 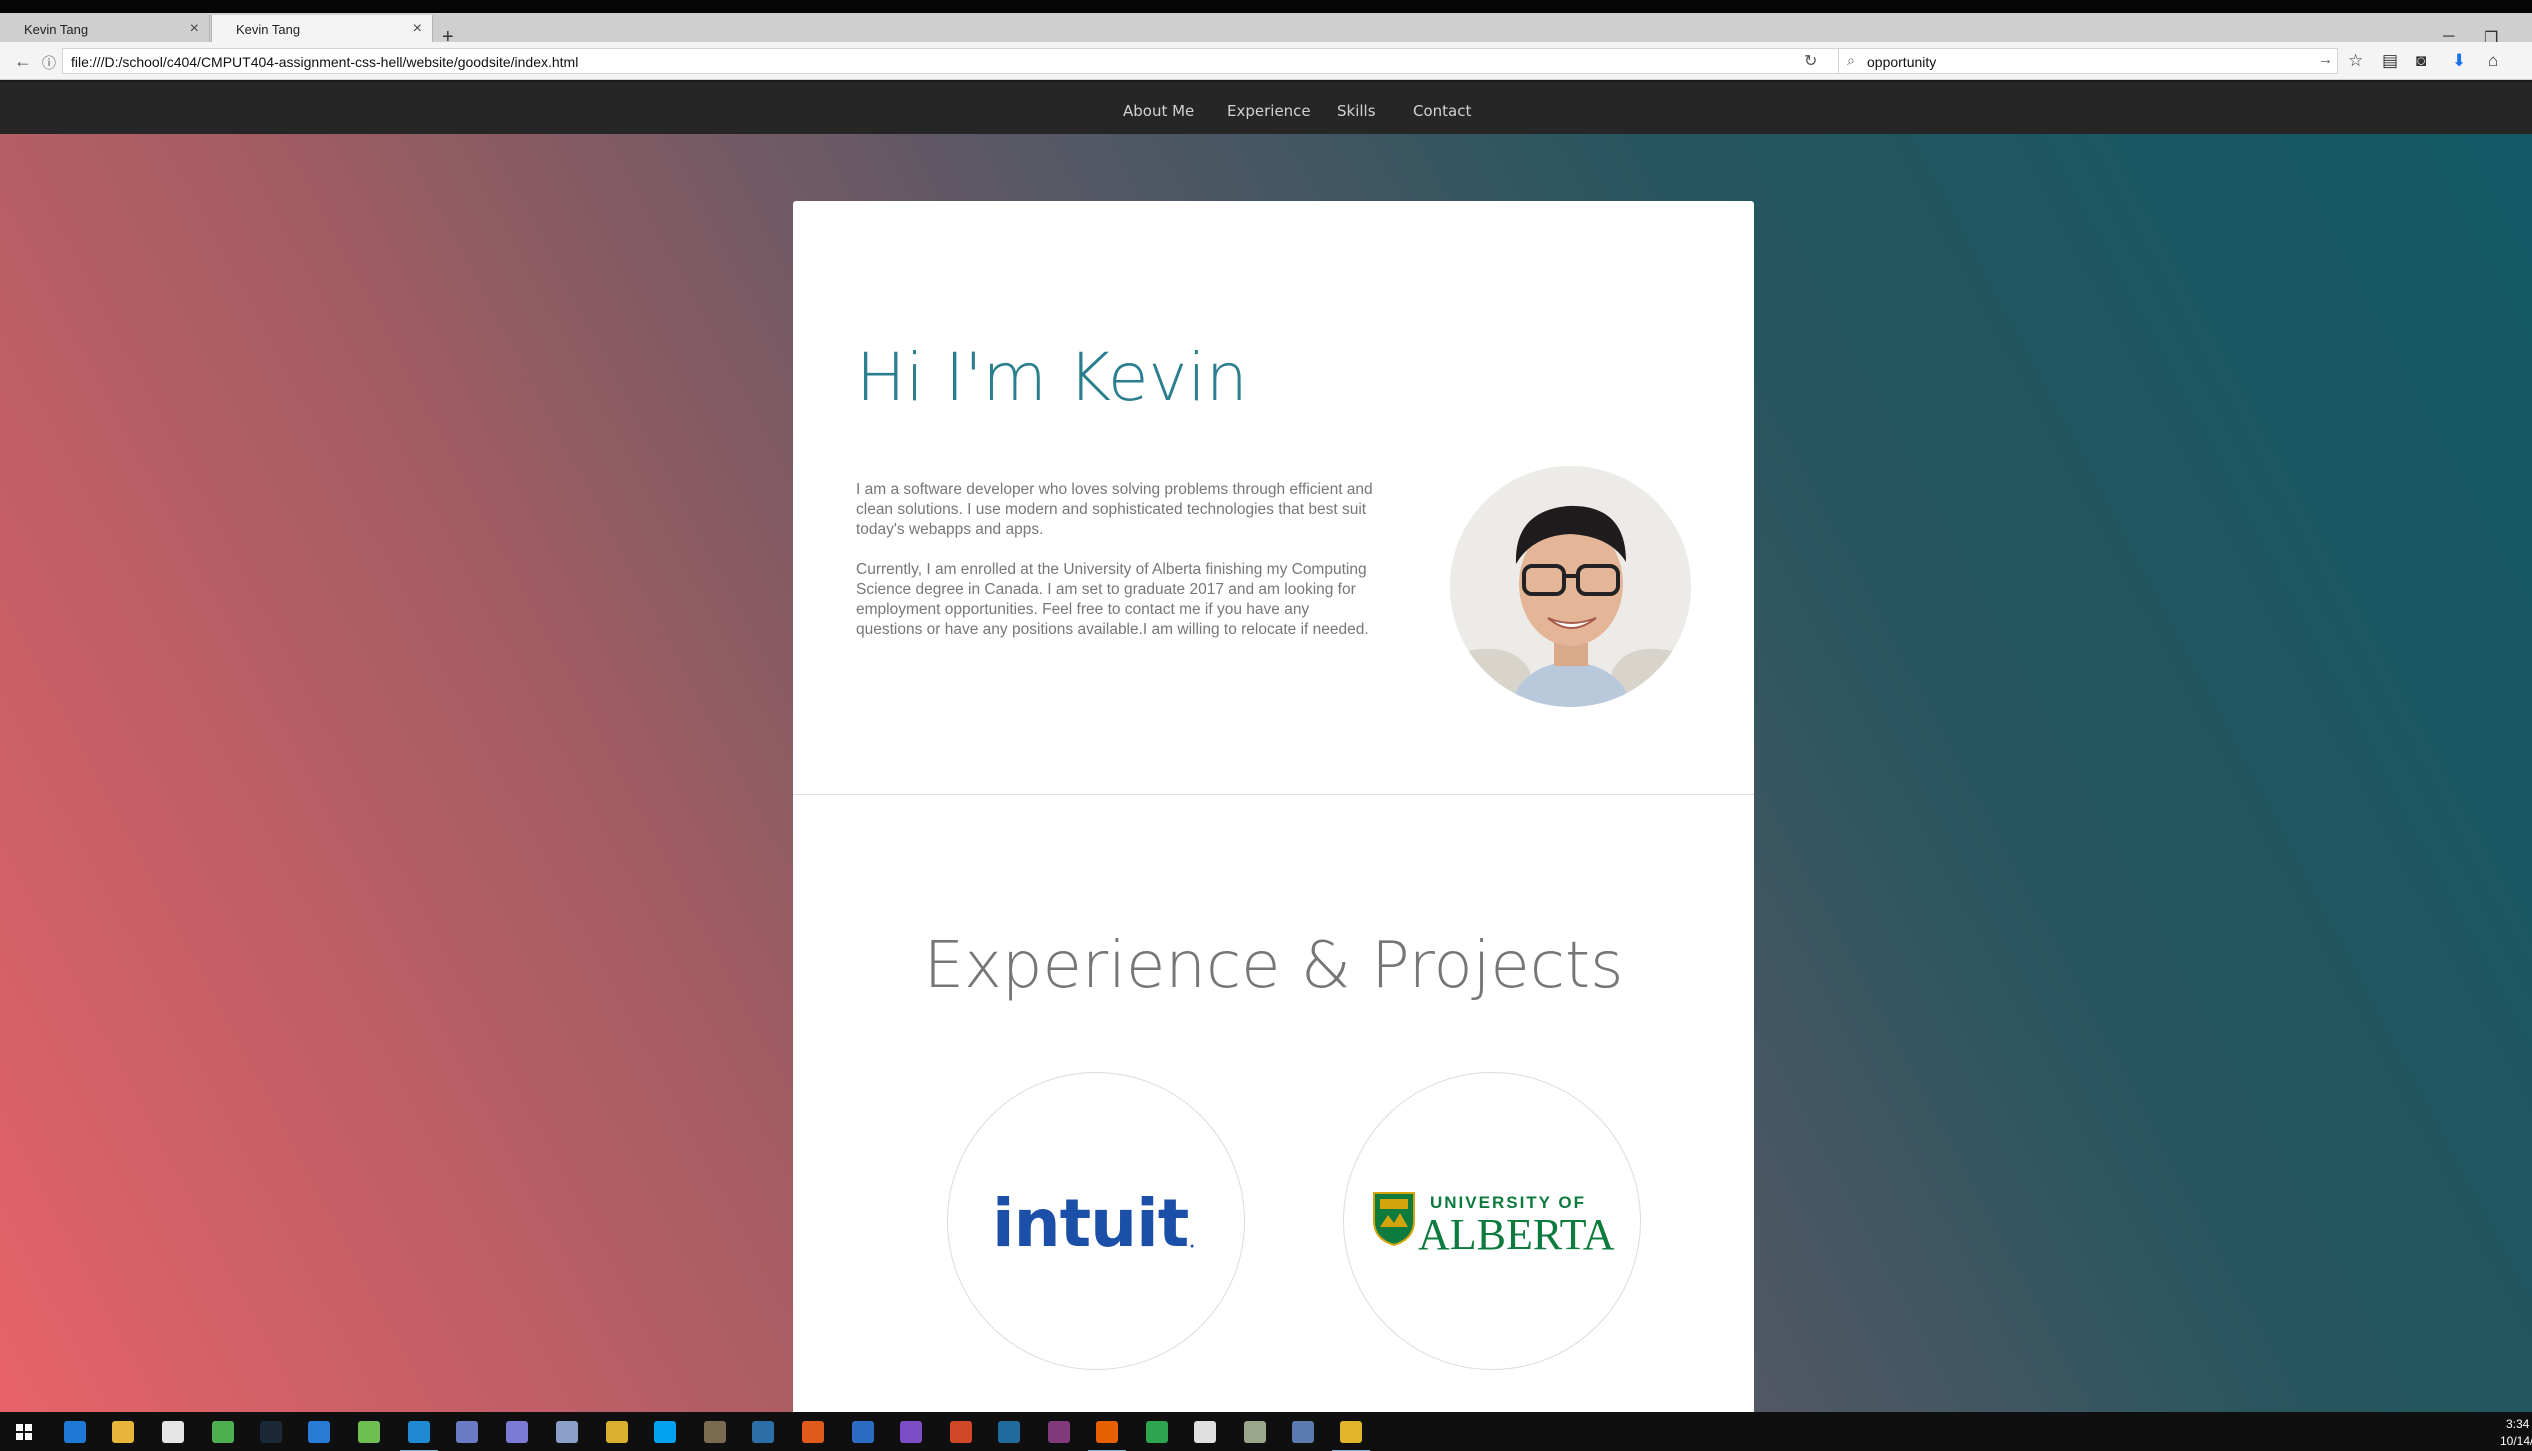 I want to click on tab-kevin-tang-1: Kevin Tang ×, so click(x=105, y=28).